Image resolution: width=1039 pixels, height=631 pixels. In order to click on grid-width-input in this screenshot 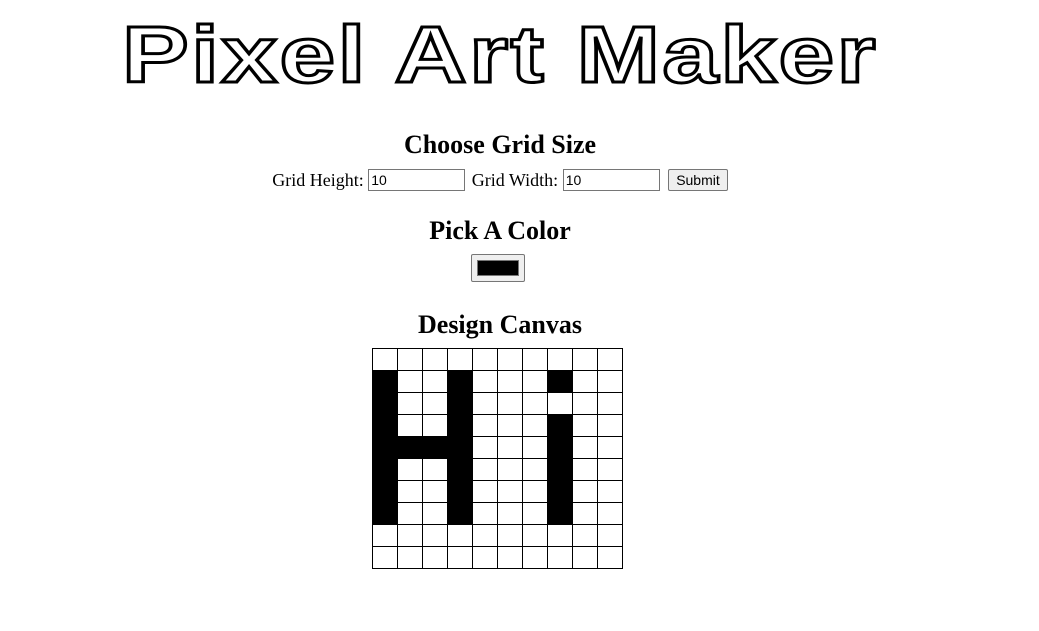, I will do `click(611, 179)`.